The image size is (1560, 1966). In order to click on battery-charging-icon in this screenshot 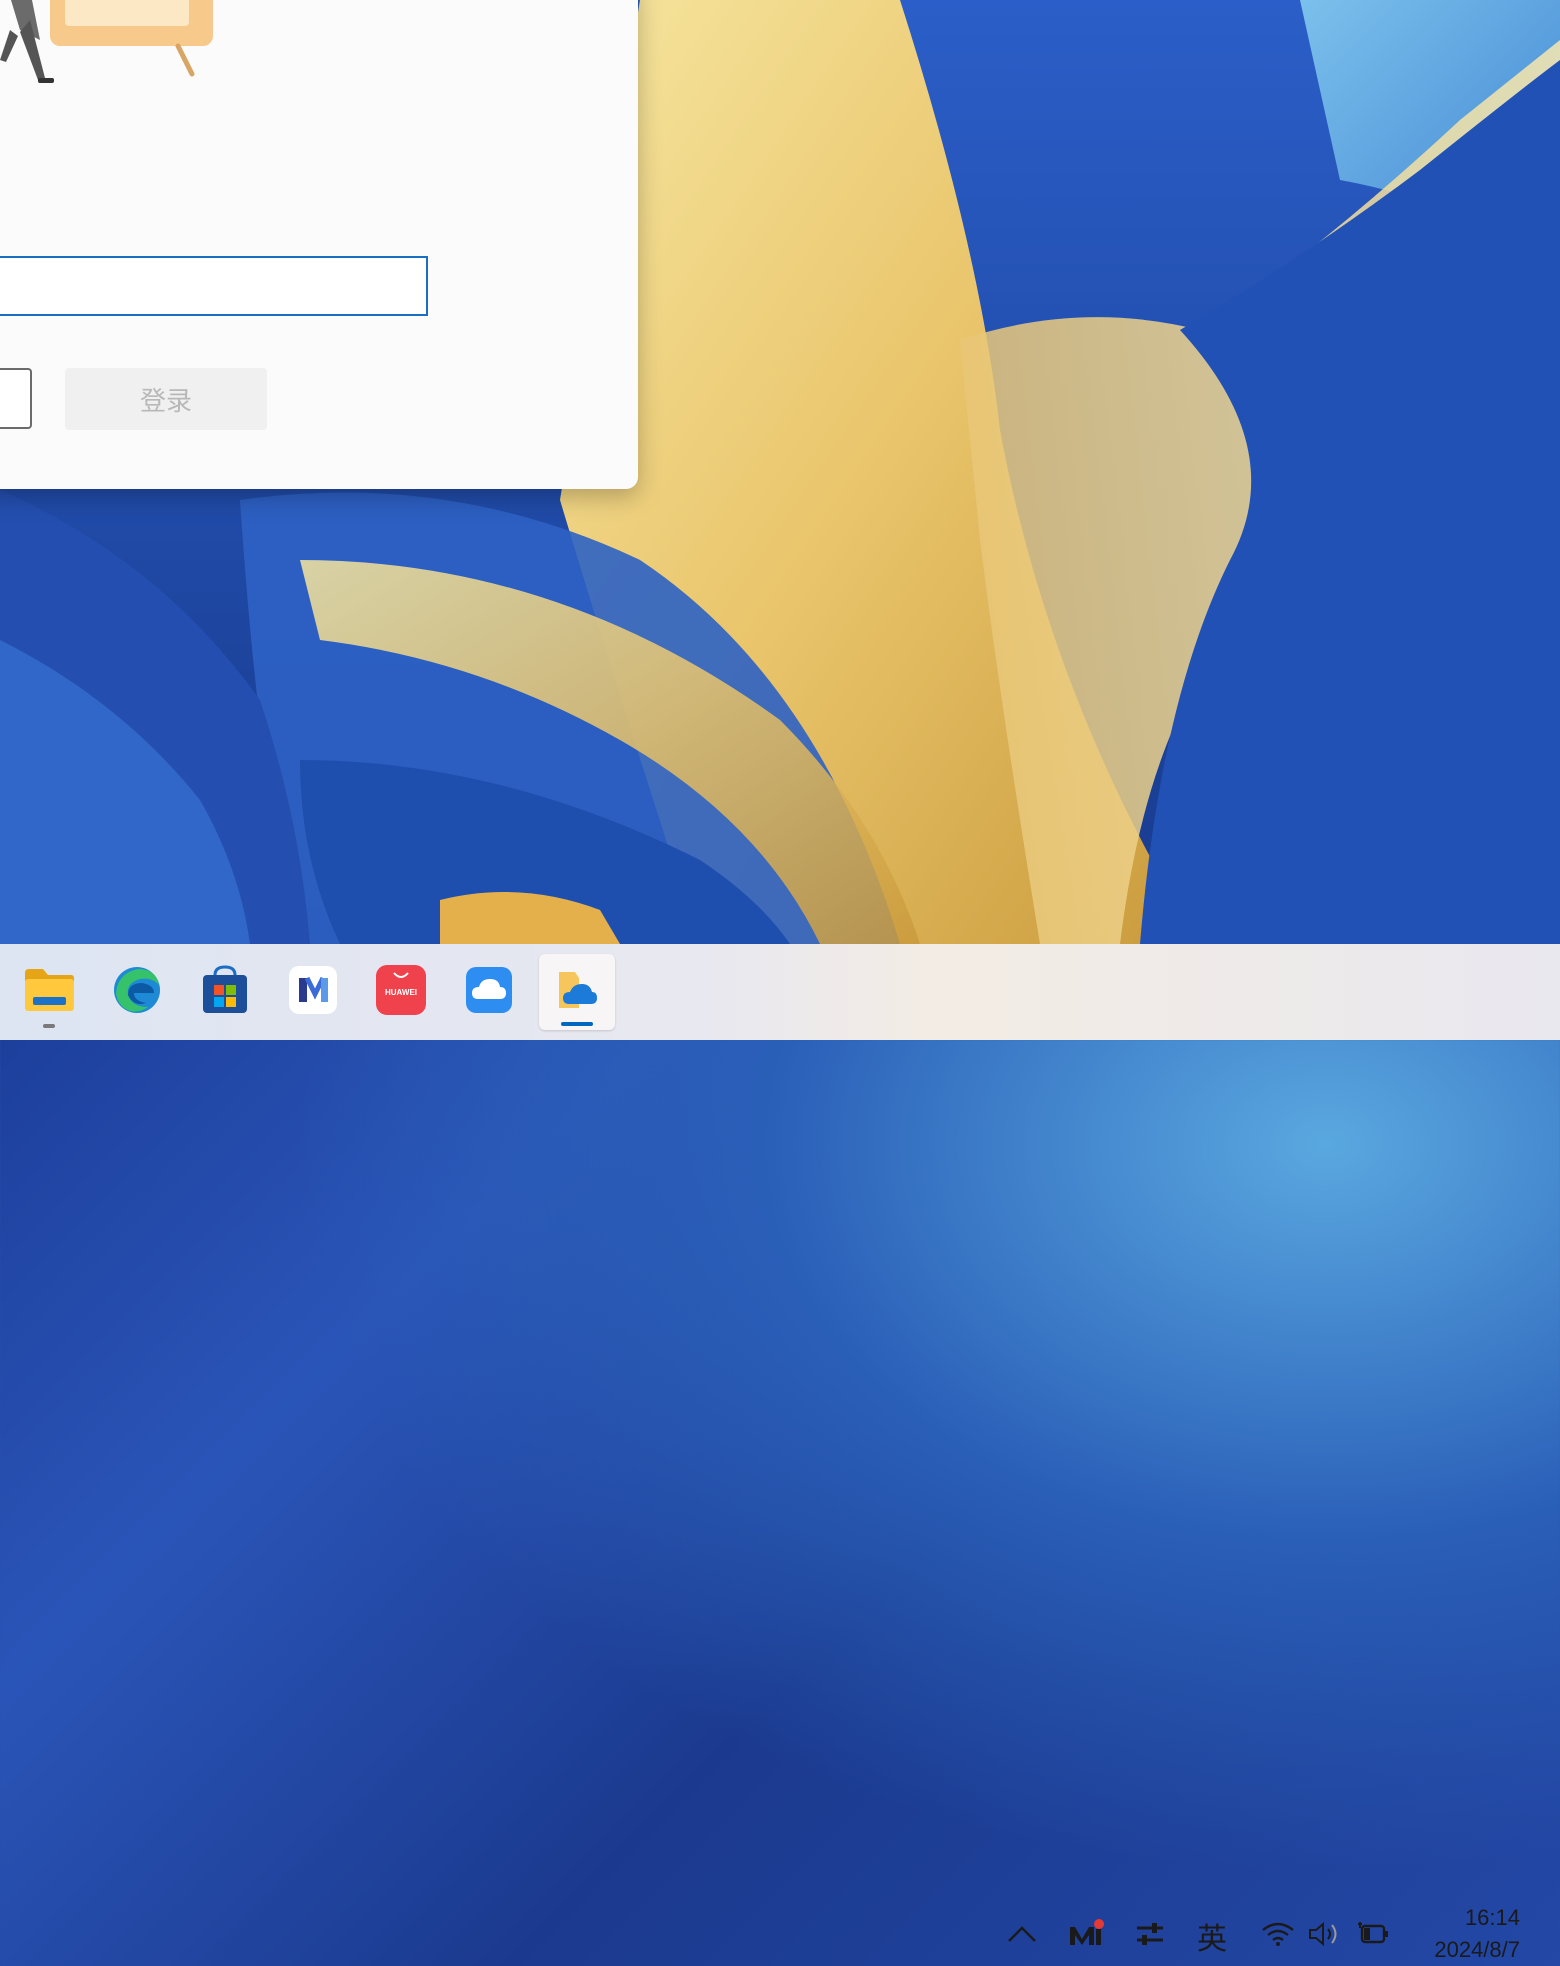, I will do `click(1374, 1936)`.